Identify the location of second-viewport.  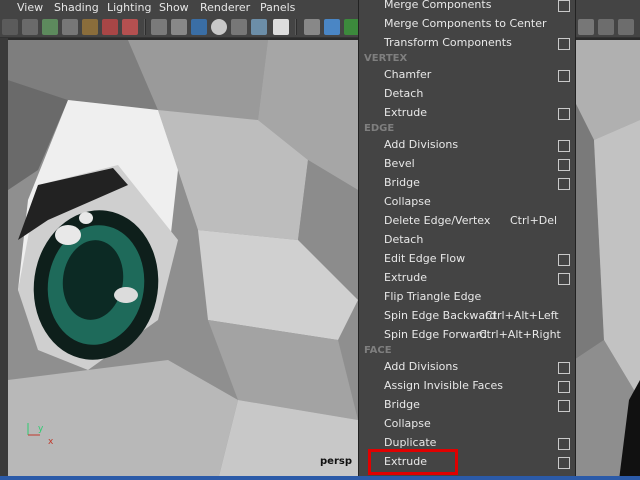
(607, 260).